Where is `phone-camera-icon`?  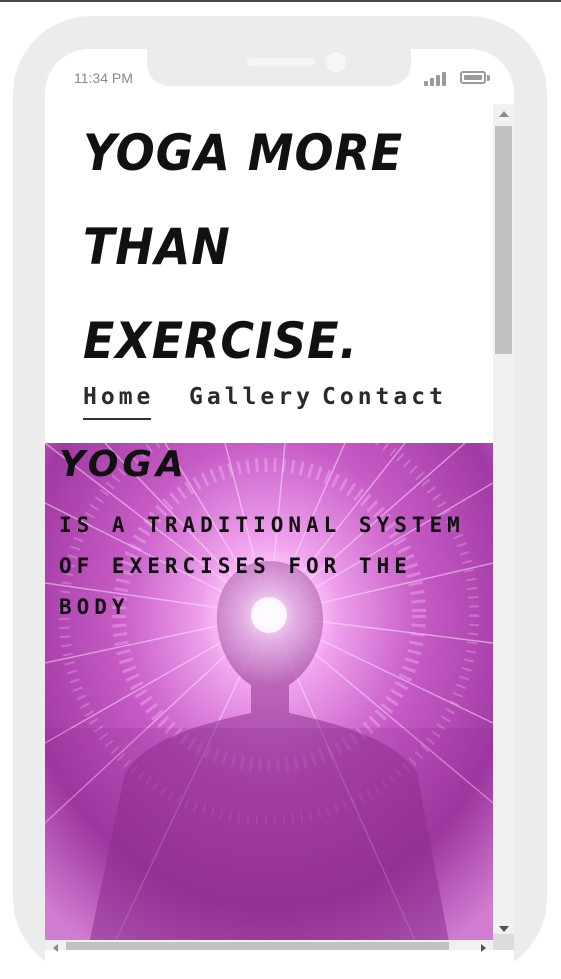
phone-camera-icon is located at coordinates (336, 62).